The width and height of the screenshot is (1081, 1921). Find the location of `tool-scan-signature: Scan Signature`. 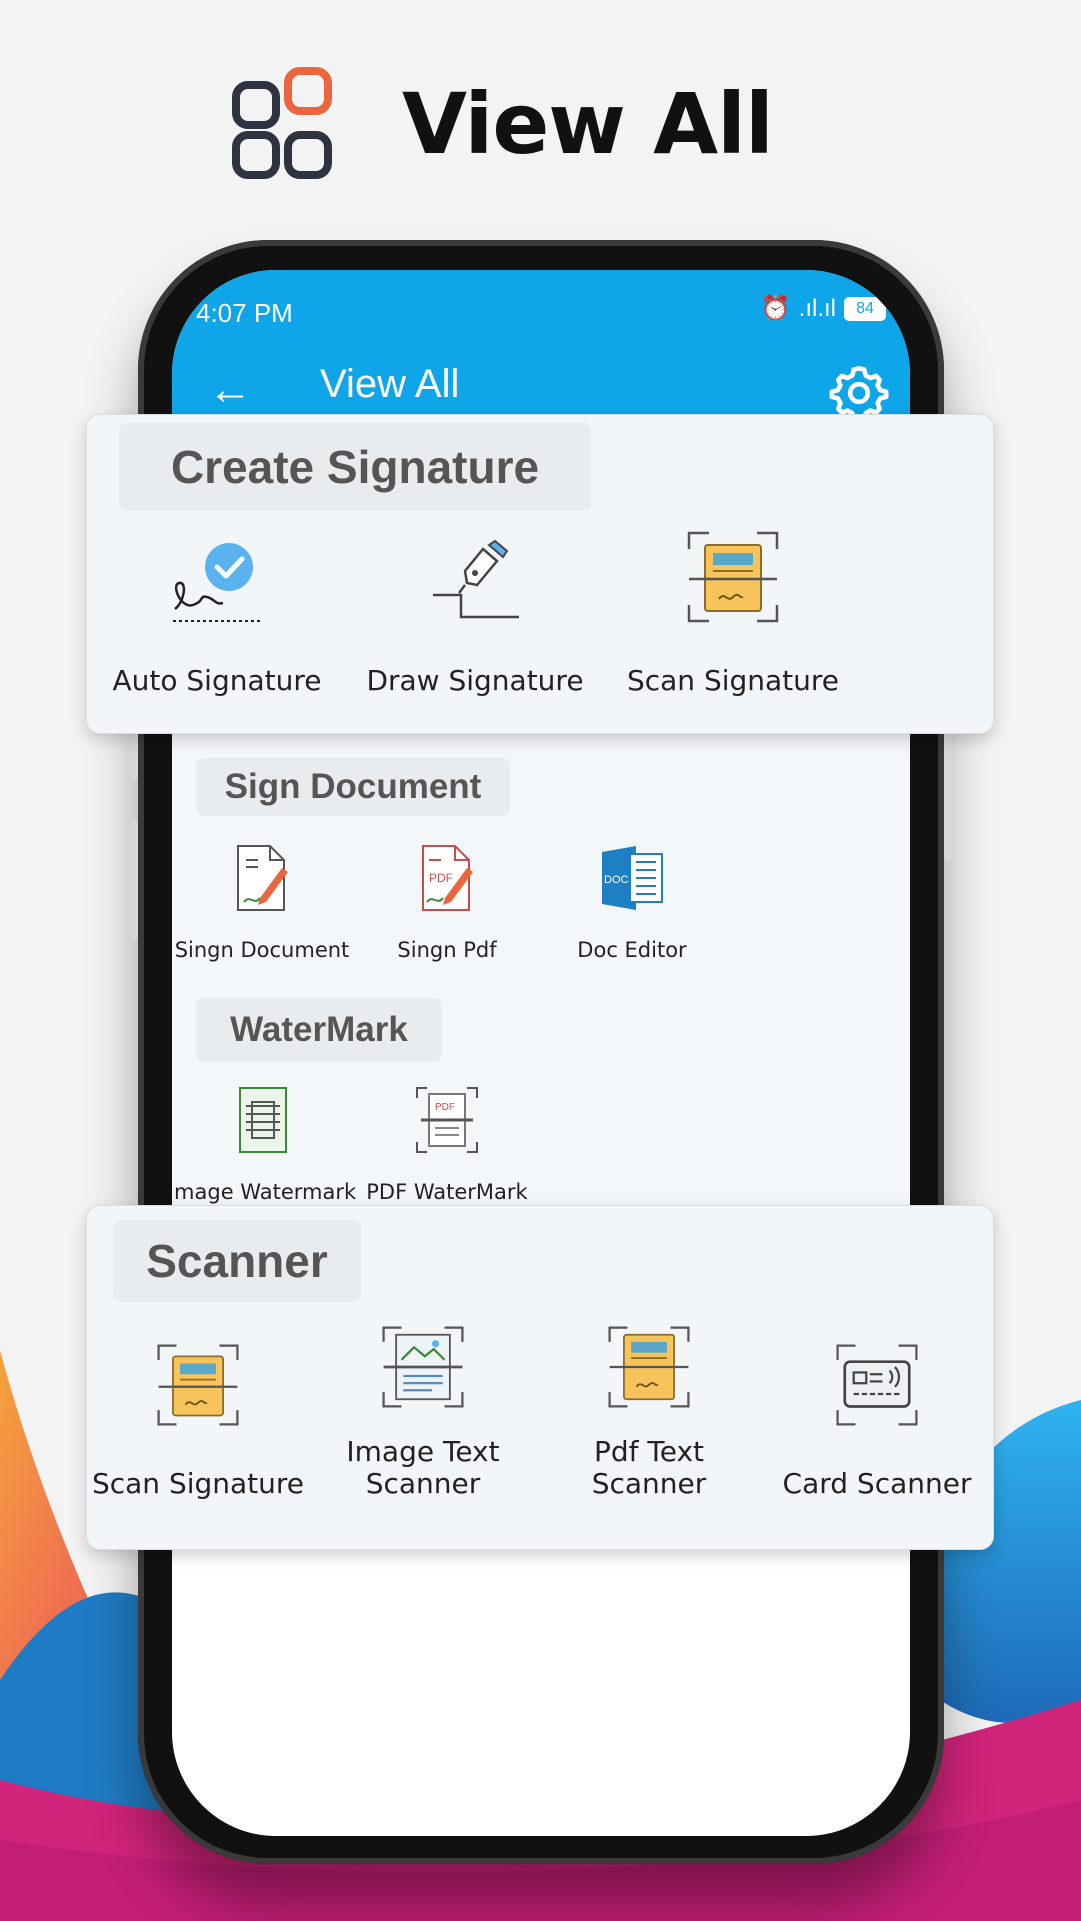

tool-scan-signature: Scan Signature is located at coordinates (733, 613).